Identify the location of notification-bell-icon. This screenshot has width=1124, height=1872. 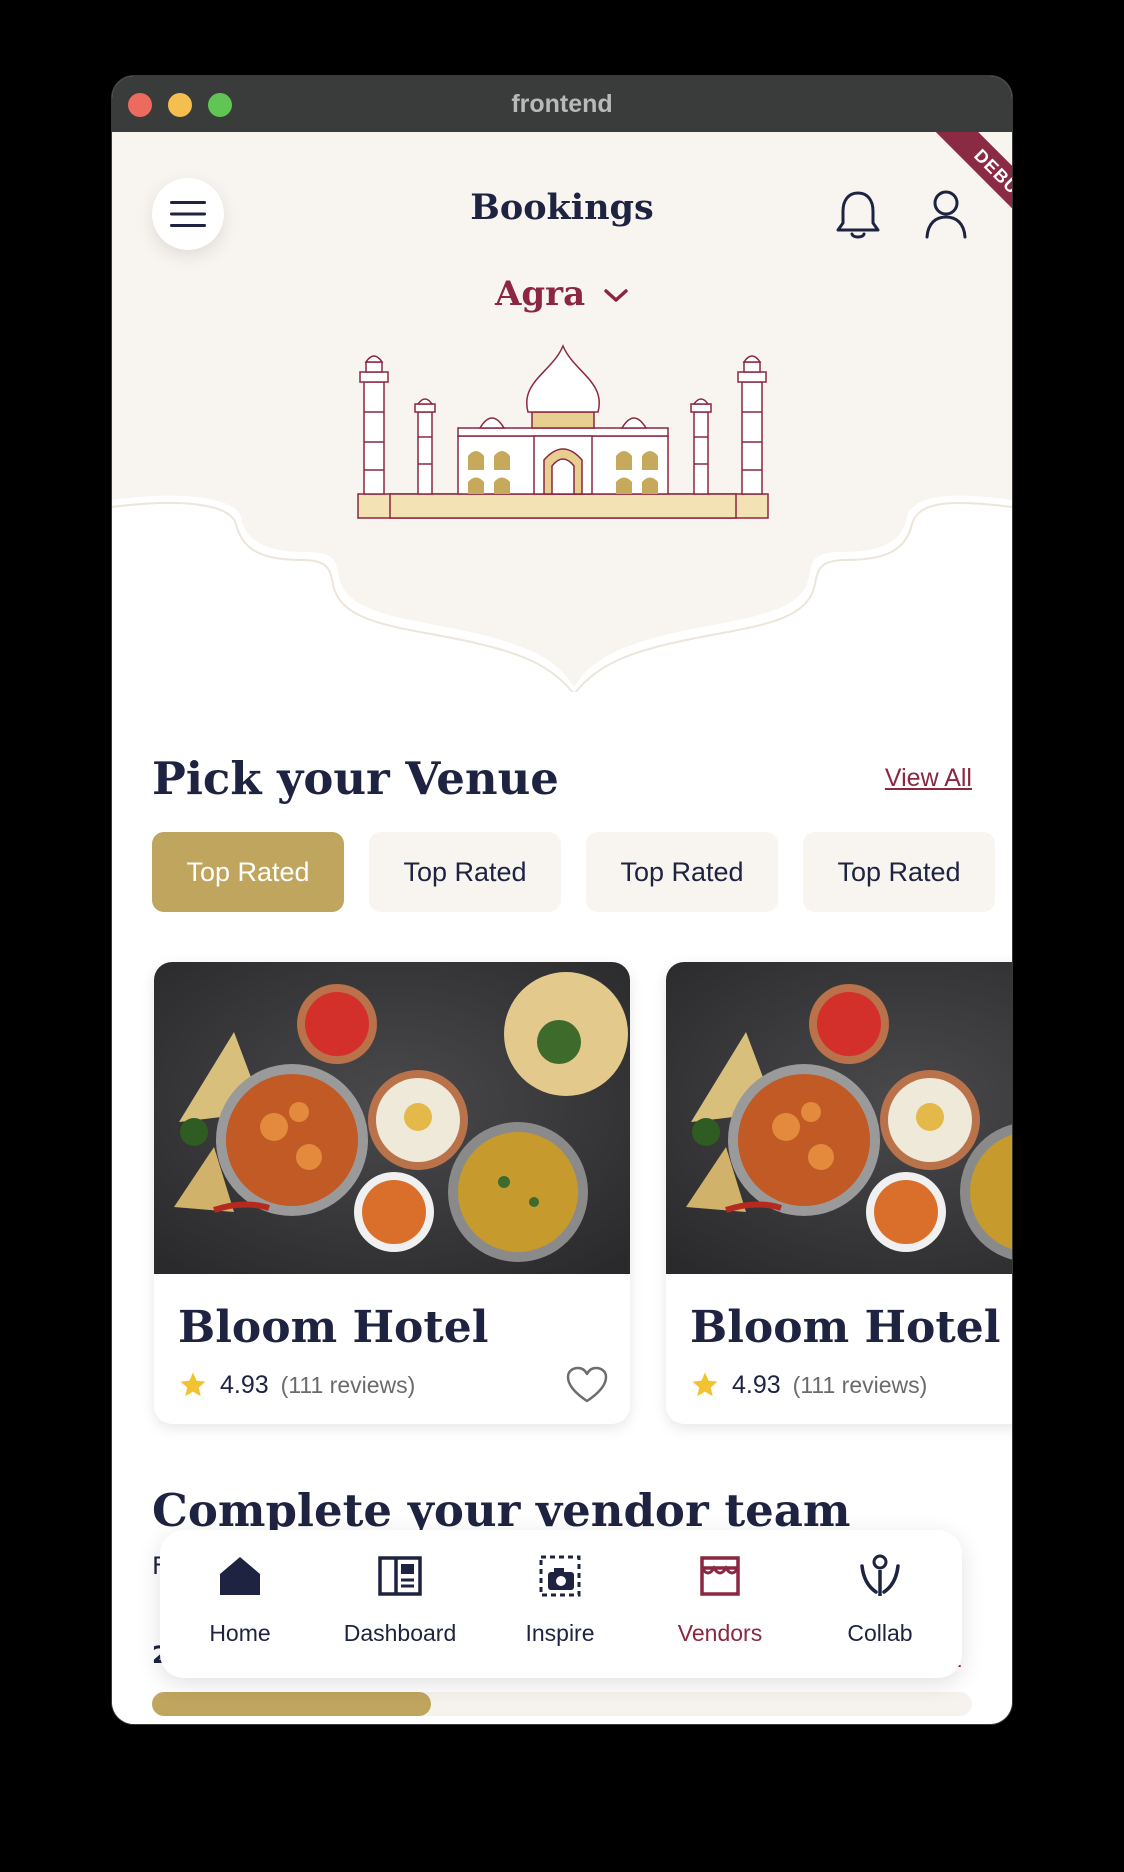
(858, 215).